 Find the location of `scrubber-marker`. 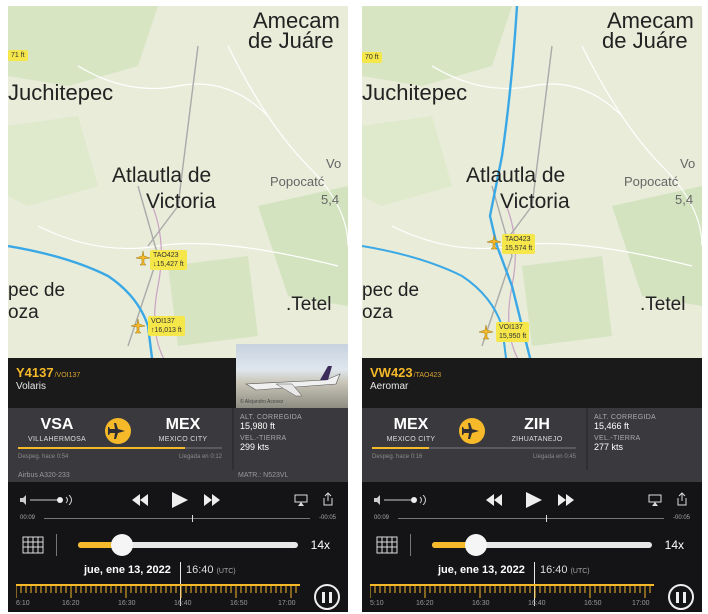

scrubber-marker is located at coordinates (546, 518).